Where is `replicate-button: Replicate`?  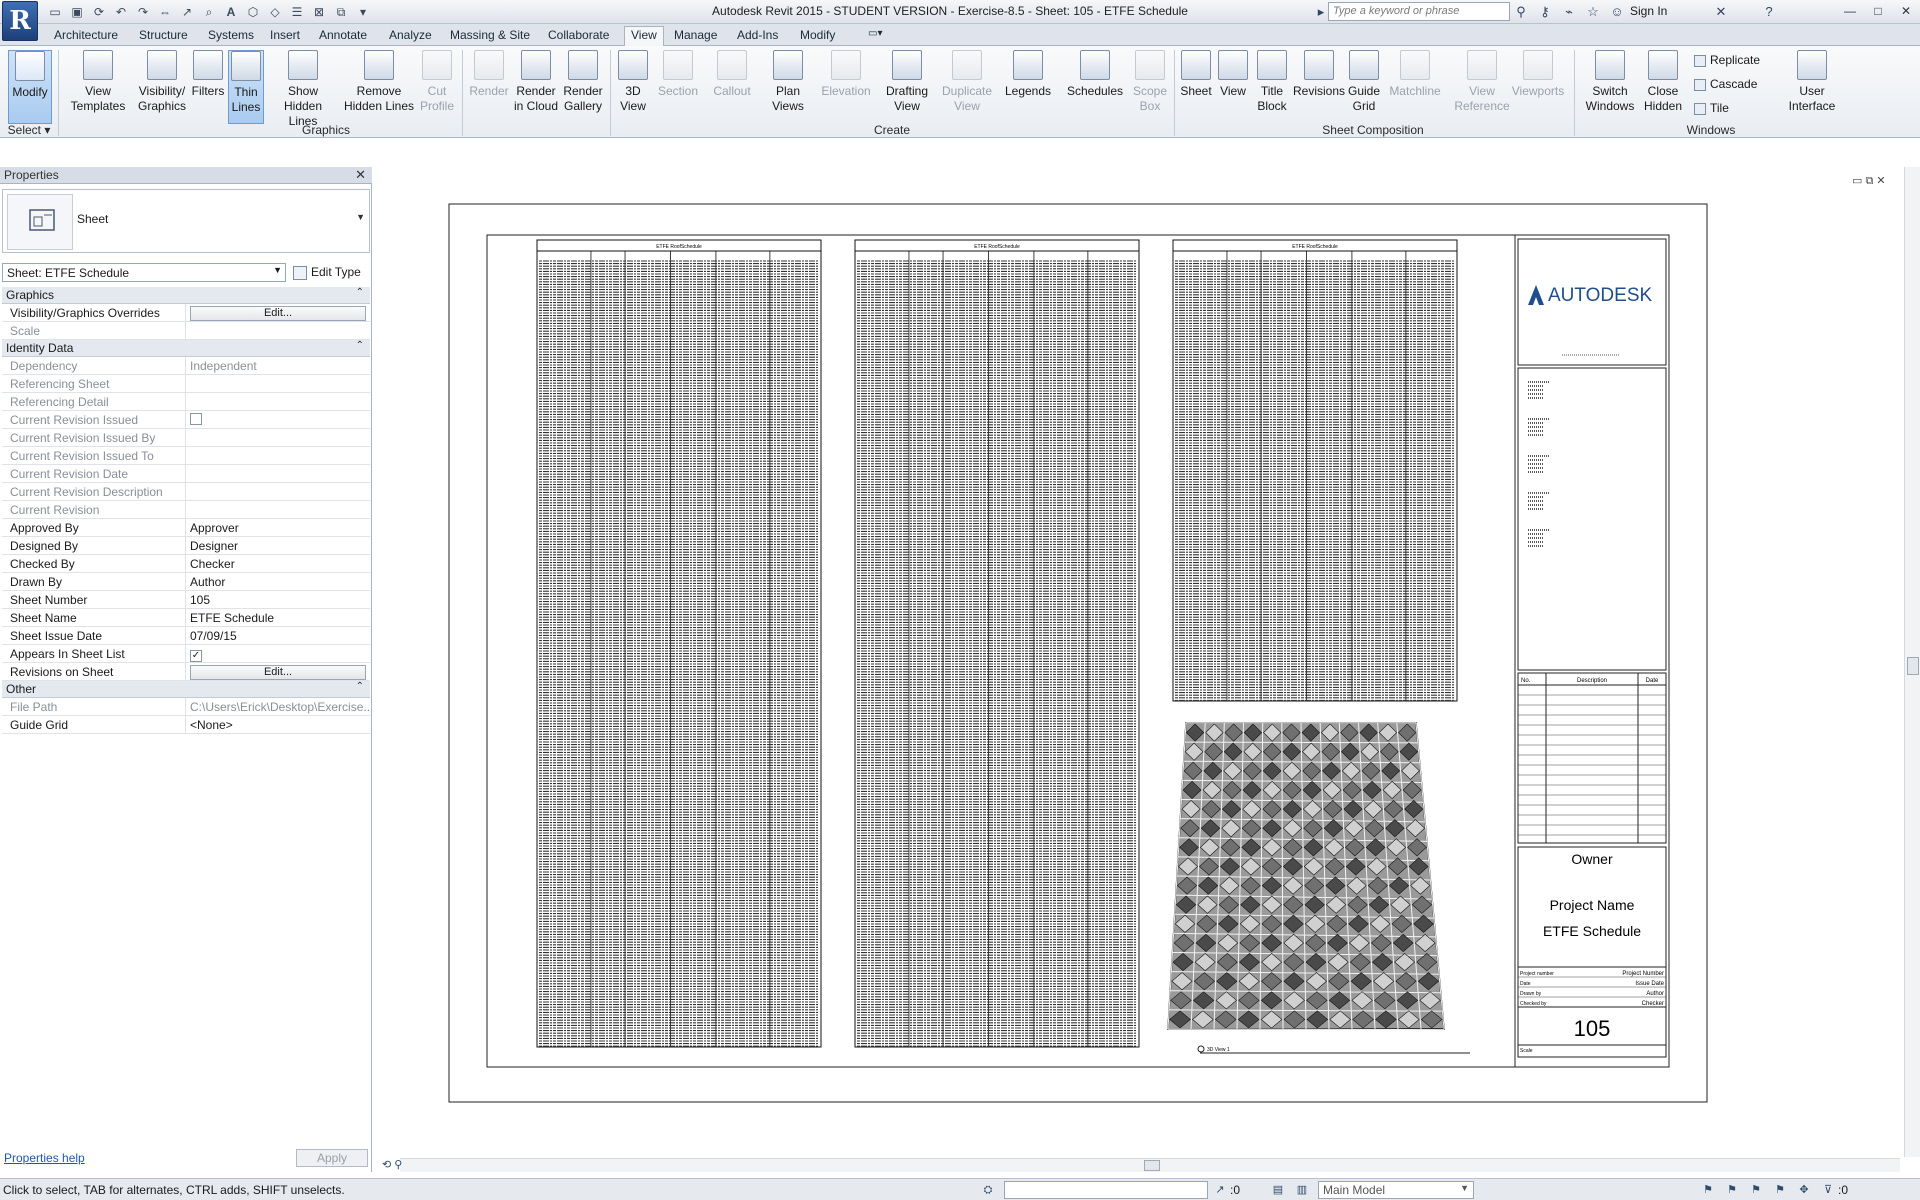
replicate-button: Replicate is located at coordinates (1727, 60).